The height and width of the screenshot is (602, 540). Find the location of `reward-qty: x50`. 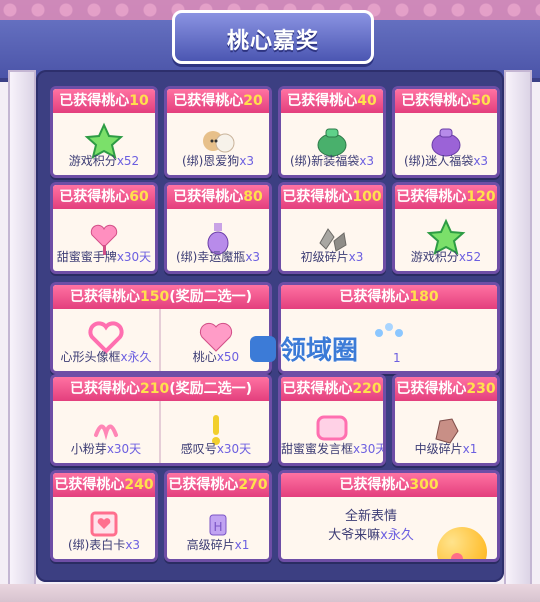

reward-qty: x50 is located at coordinates (228, 357).